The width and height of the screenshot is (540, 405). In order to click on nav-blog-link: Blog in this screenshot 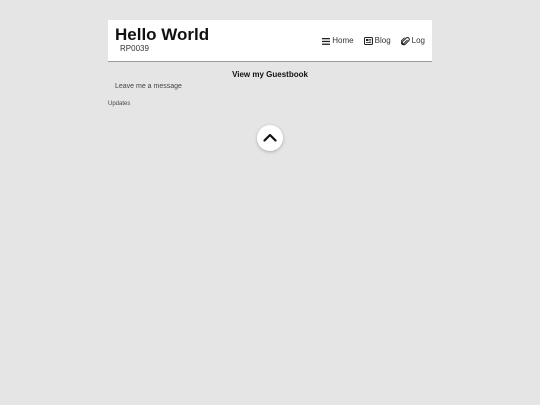, I will do `click(377, 41)`.